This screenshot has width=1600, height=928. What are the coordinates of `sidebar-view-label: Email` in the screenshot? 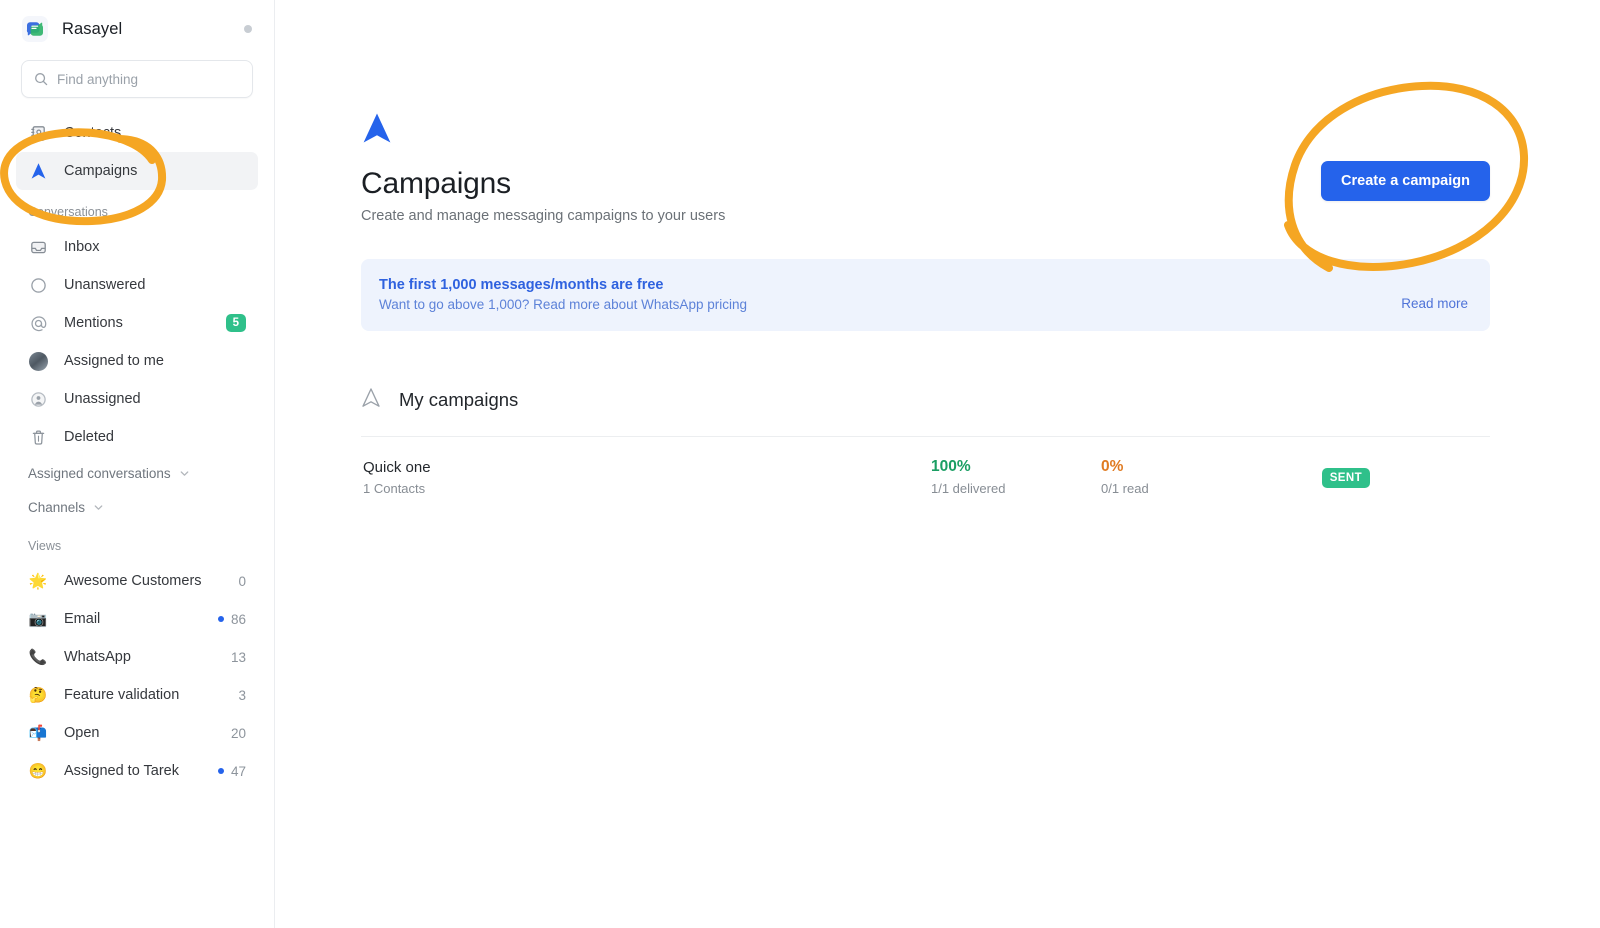 It's located at (82, 619).